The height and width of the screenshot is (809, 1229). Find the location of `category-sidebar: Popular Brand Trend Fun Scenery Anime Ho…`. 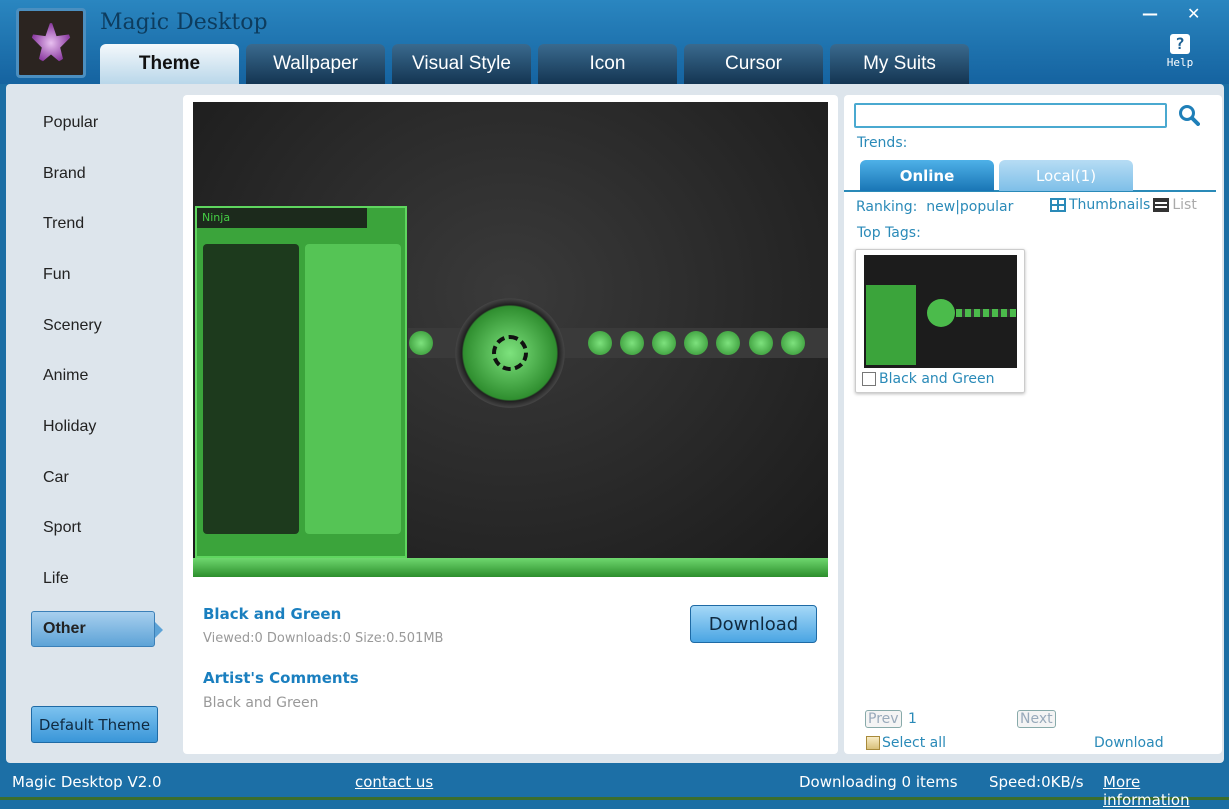

category-sidebar: Popular Brand Trend Fun Scenery Anime Ho… is located at coordinates (91, 423).